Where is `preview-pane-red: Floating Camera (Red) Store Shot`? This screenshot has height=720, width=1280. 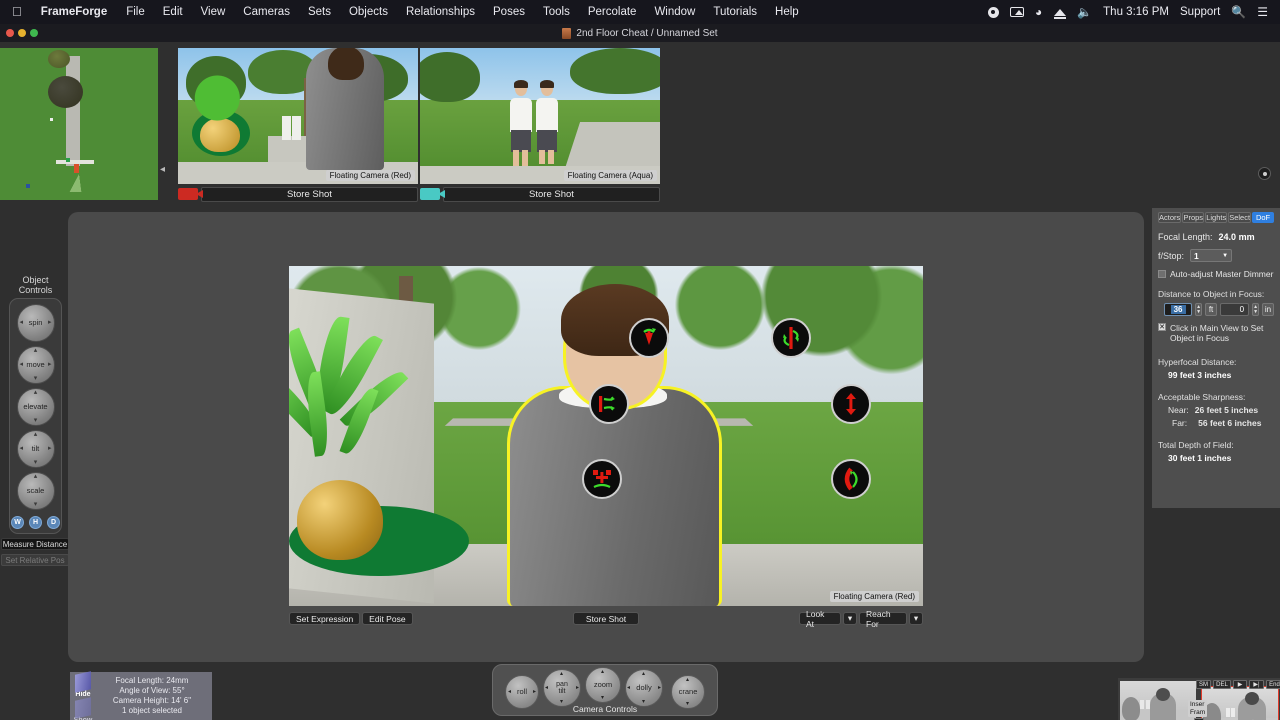
preview-pane-red: Floating Camera (Red) Store Shot is located at coordinates (298, 125).